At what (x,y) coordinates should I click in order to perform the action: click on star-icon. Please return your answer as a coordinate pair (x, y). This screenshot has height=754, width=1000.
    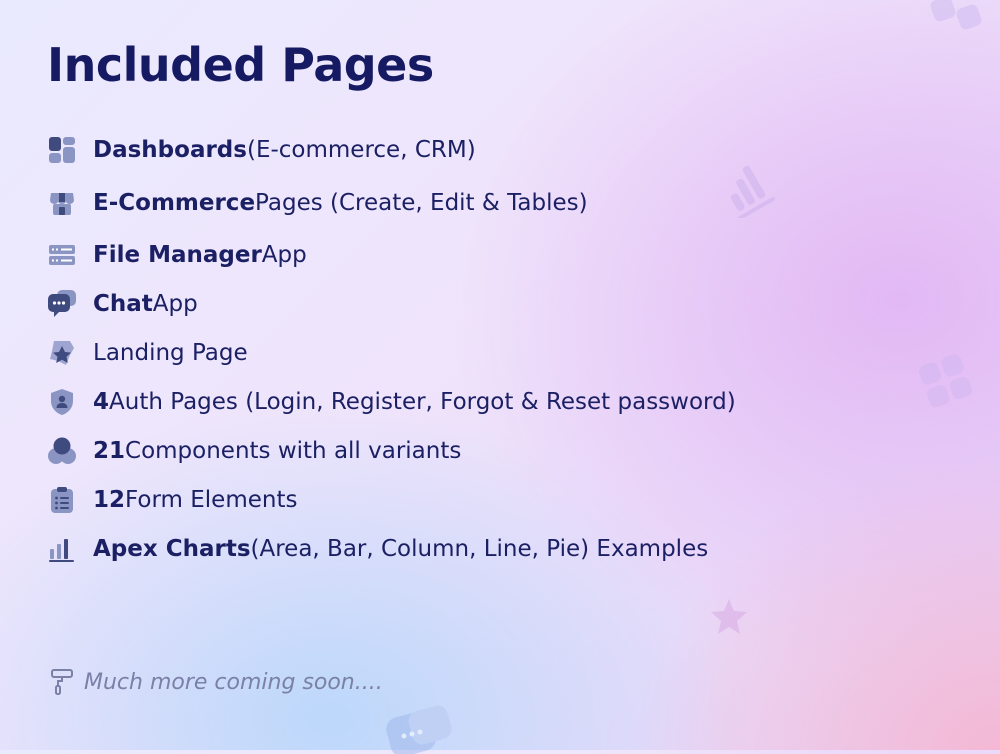
    Looking at the image, I should click on (62, 353).